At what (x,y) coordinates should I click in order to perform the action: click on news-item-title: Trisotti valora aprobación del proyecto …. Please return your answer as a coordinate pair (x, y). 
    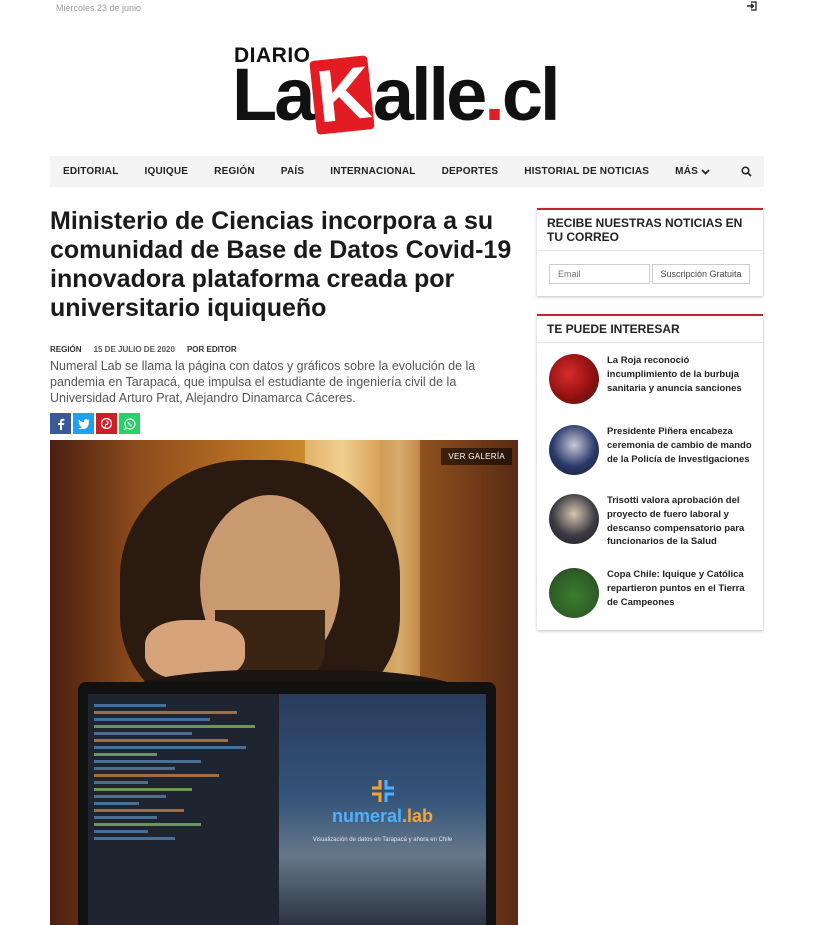
    Looking at the image, I should click on (681, 521).